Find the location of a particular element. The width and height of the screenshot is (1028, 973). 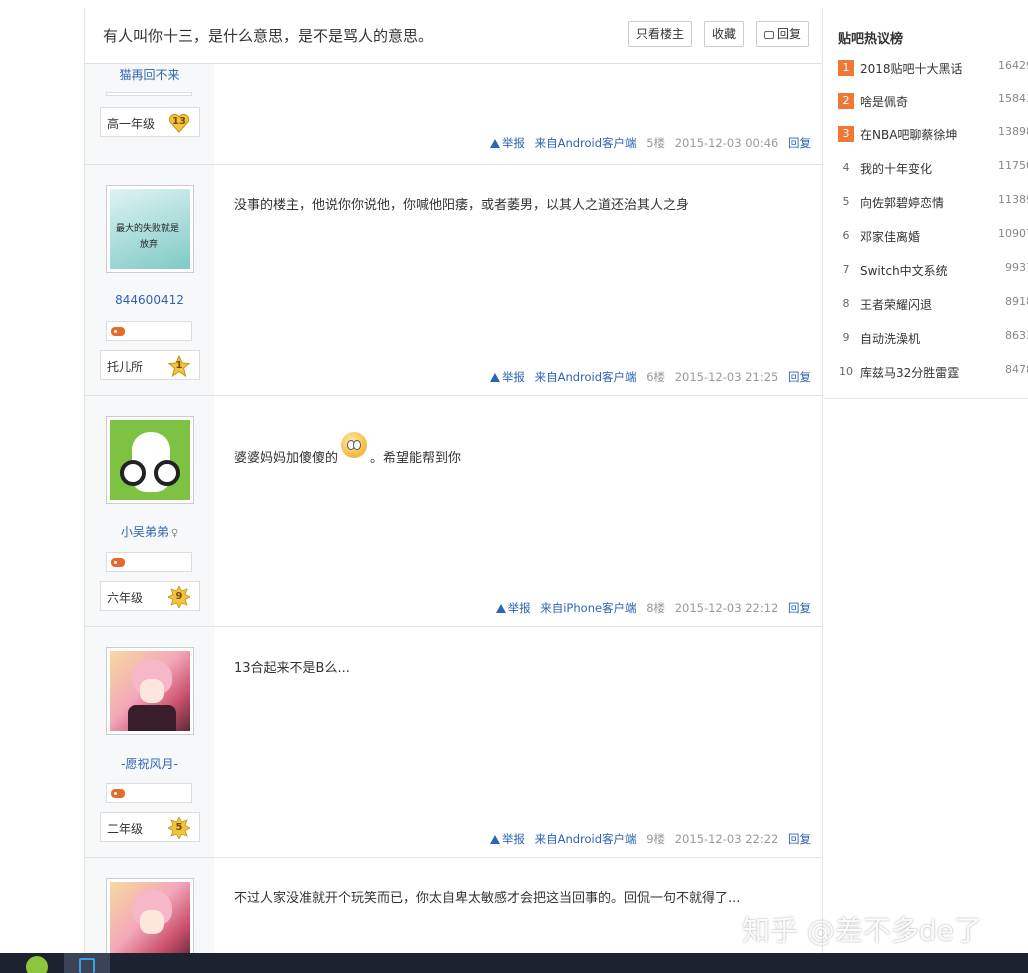

hot-topics-title: 贴吧热议榜 is located at coordinates (871, 39).